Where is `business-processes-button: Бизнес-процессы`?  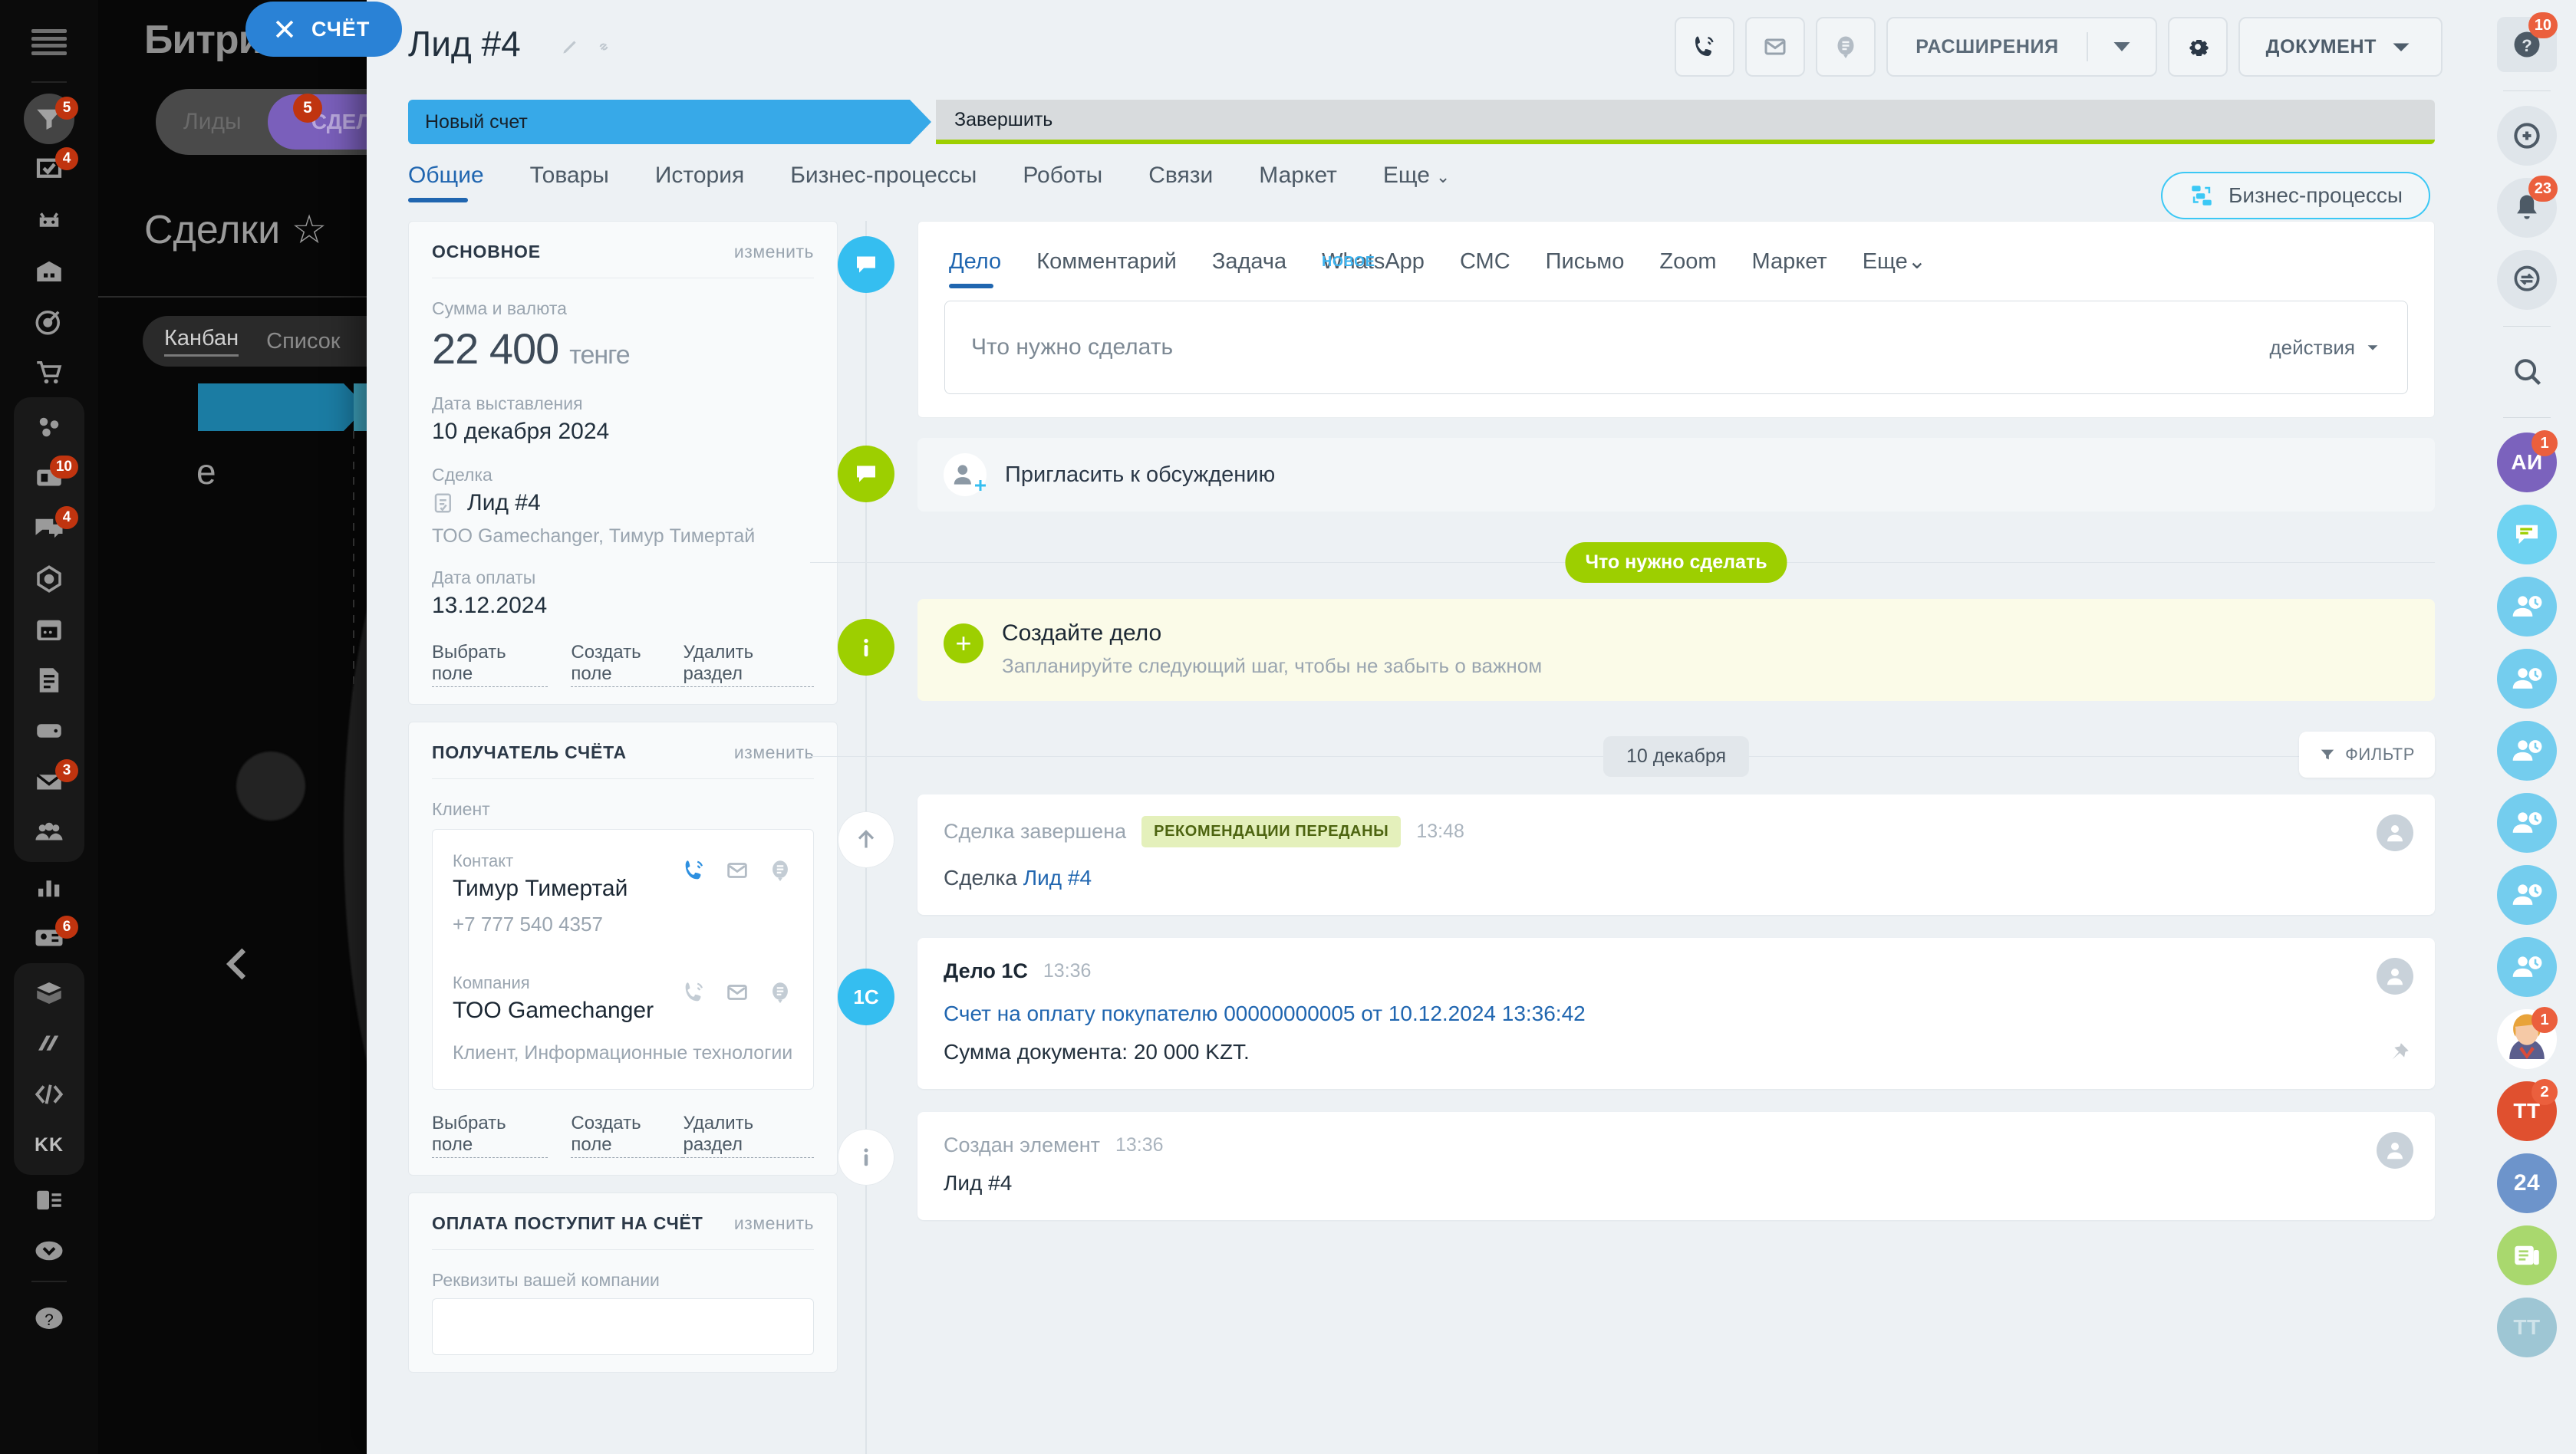
business-processes-button: Бизнес-процессы is located at coordinates (2295, 195).